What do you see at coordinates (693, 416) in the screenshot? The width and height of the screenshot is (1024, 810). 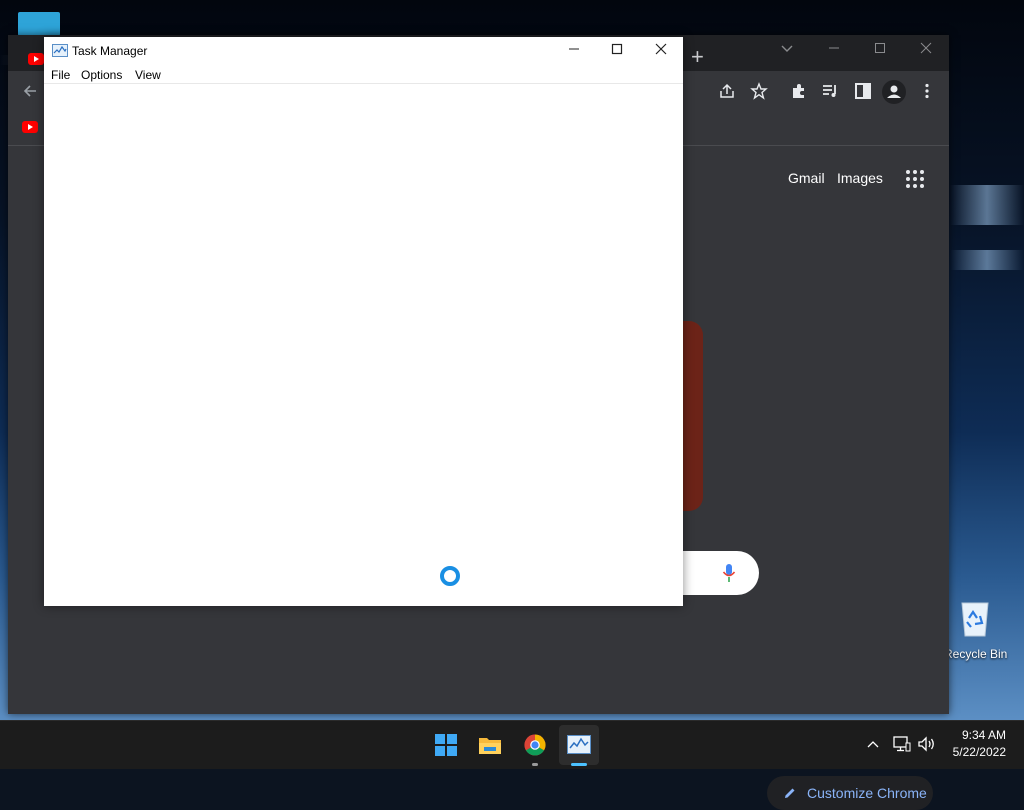 I see `google-doodle` at bounding box center [693, 416].